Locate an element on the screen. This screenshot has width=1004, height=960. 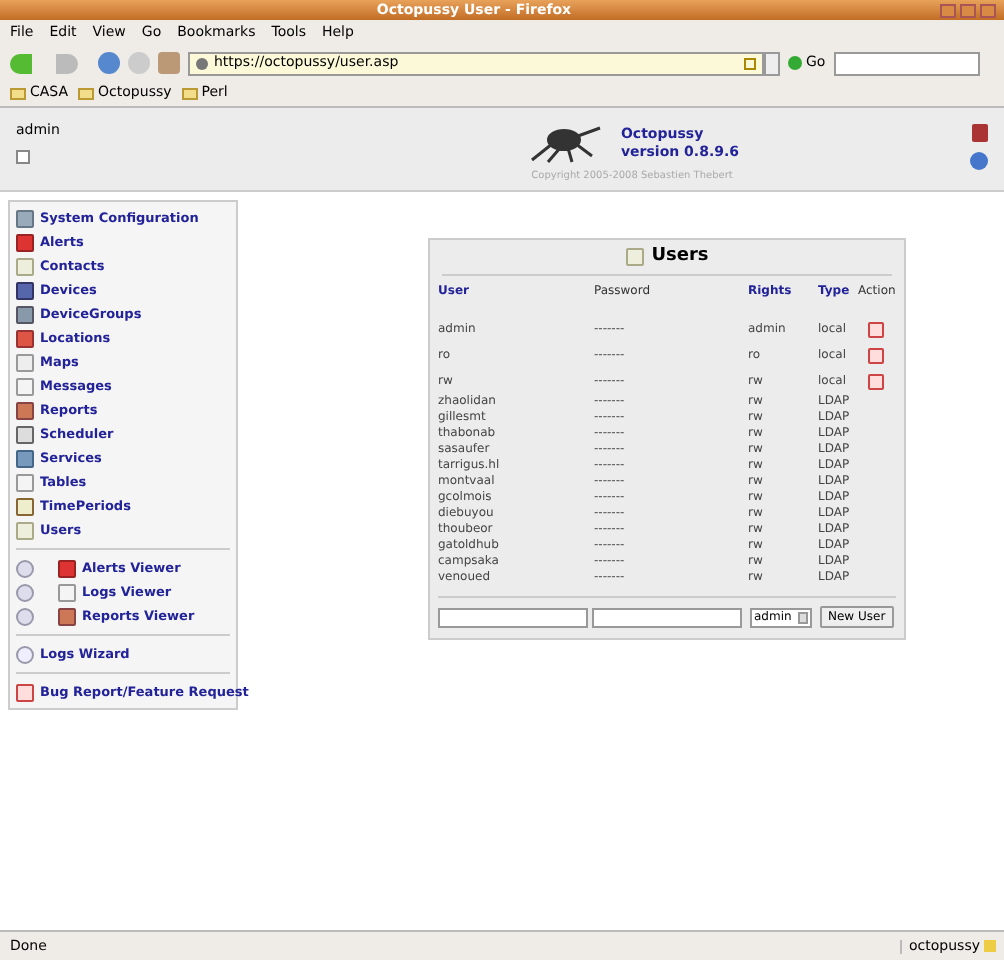
maximize-button is located at coordinates (968, 10).